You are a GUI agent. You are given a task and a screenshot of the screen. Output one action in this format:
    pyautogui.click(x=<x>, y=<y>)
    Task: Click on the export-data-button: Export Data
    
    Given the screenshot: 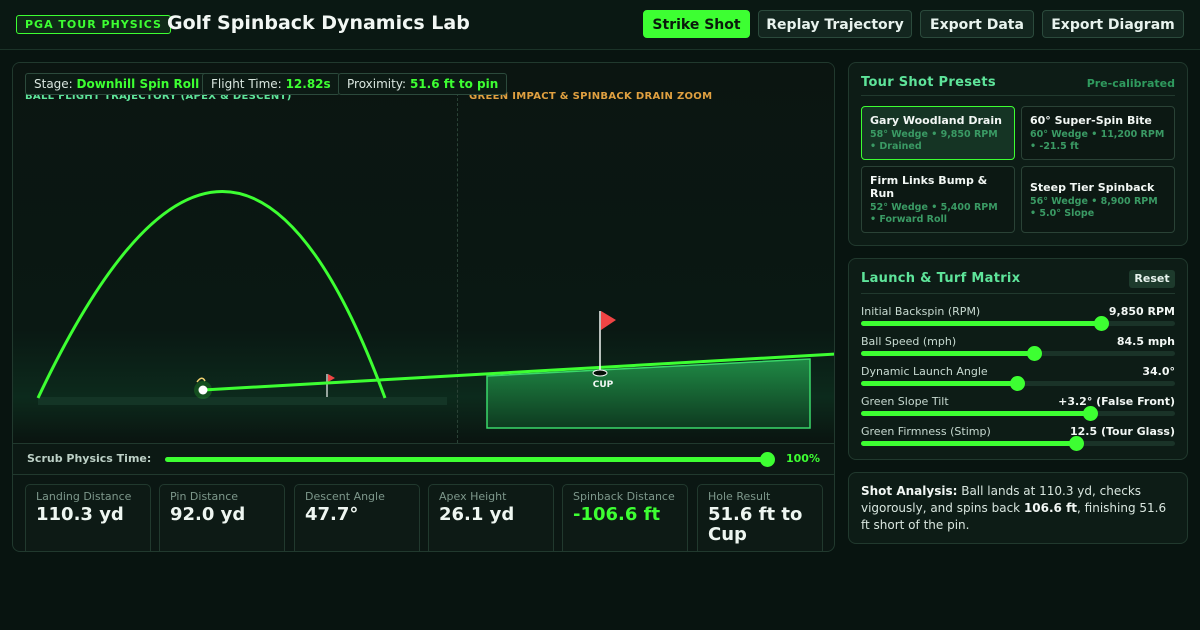 What is the action you would take?
    pyautogui.click(x=977, y=24)
    